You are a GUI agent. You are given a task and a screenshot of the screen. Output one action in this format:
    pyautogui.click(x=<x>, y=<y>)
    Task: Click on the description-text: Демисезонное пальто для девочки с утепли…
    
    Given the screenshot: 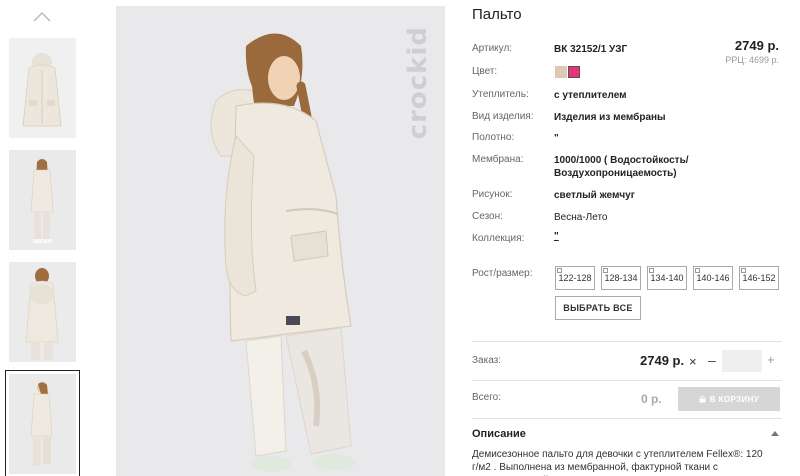 What is the action you would take?
    pyautogui.click(x=617, y=462)
    